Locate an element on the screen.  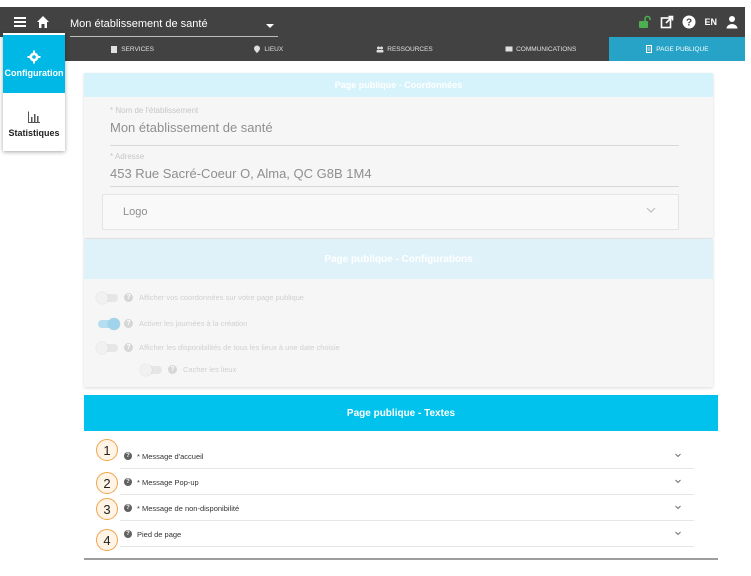
field-value: 453 Rue Sacré-Coeur O, Alma, QC G8B 1M4 is located at coordinates (241, 173).